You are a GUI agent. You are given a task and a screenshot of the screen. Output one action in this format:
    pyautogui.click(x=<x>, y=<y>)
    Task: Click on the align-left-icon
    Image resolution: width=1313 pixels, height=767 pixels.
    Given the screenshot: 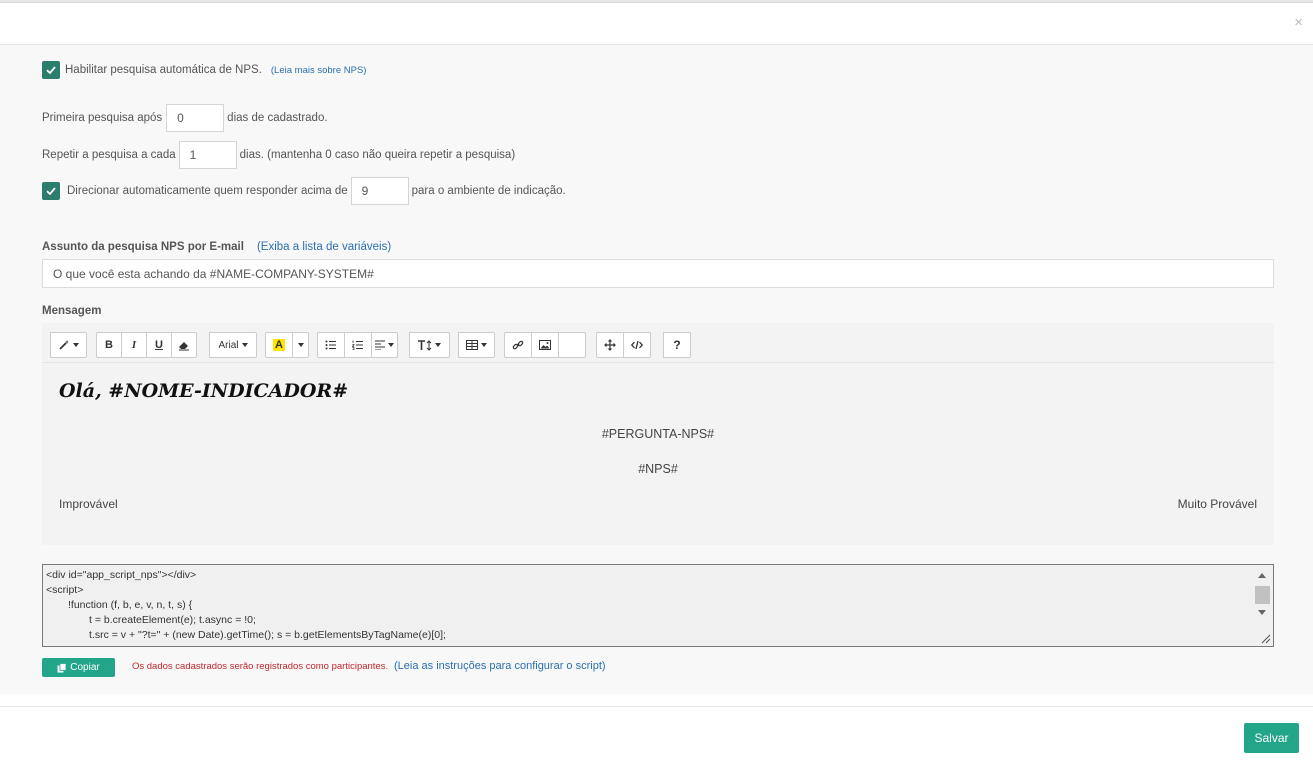 What is the action you would take?
    pyautogui.click(x=380, y=345)
    